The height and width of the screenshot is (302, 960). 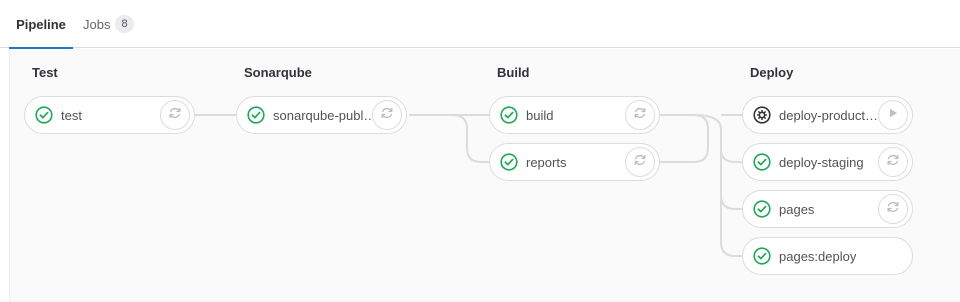 I want to click on tab-jobs-label: Jobs, so click(x=97, y=24).